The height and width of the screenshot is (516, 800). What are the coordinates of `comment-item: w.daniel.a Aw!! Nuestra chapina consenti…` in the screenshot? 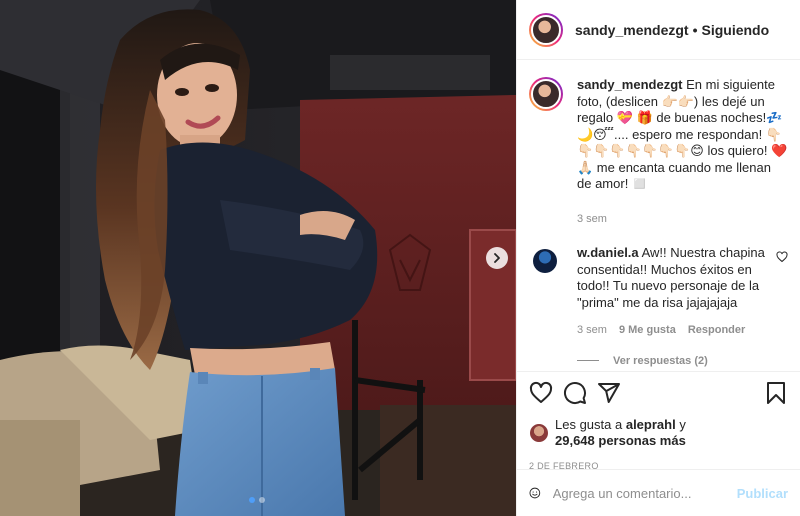 It's located at (658, 292).